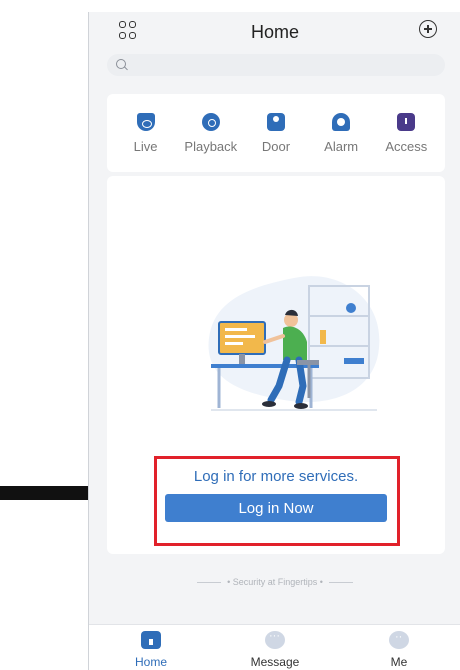  What do you see at coordinates (275, 121) in the screenshot?
I see `door-icon` at bounding box center [275, 121].